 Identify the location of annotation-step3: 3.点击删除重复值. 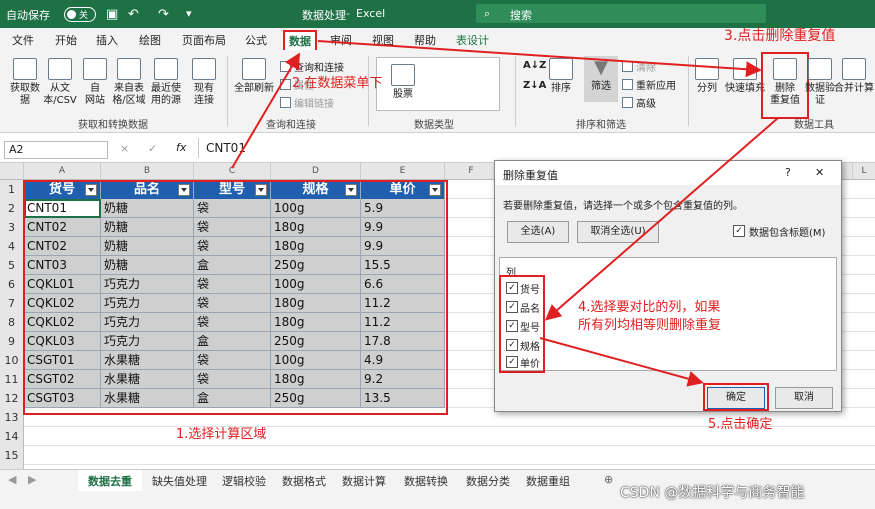
(780, 36).